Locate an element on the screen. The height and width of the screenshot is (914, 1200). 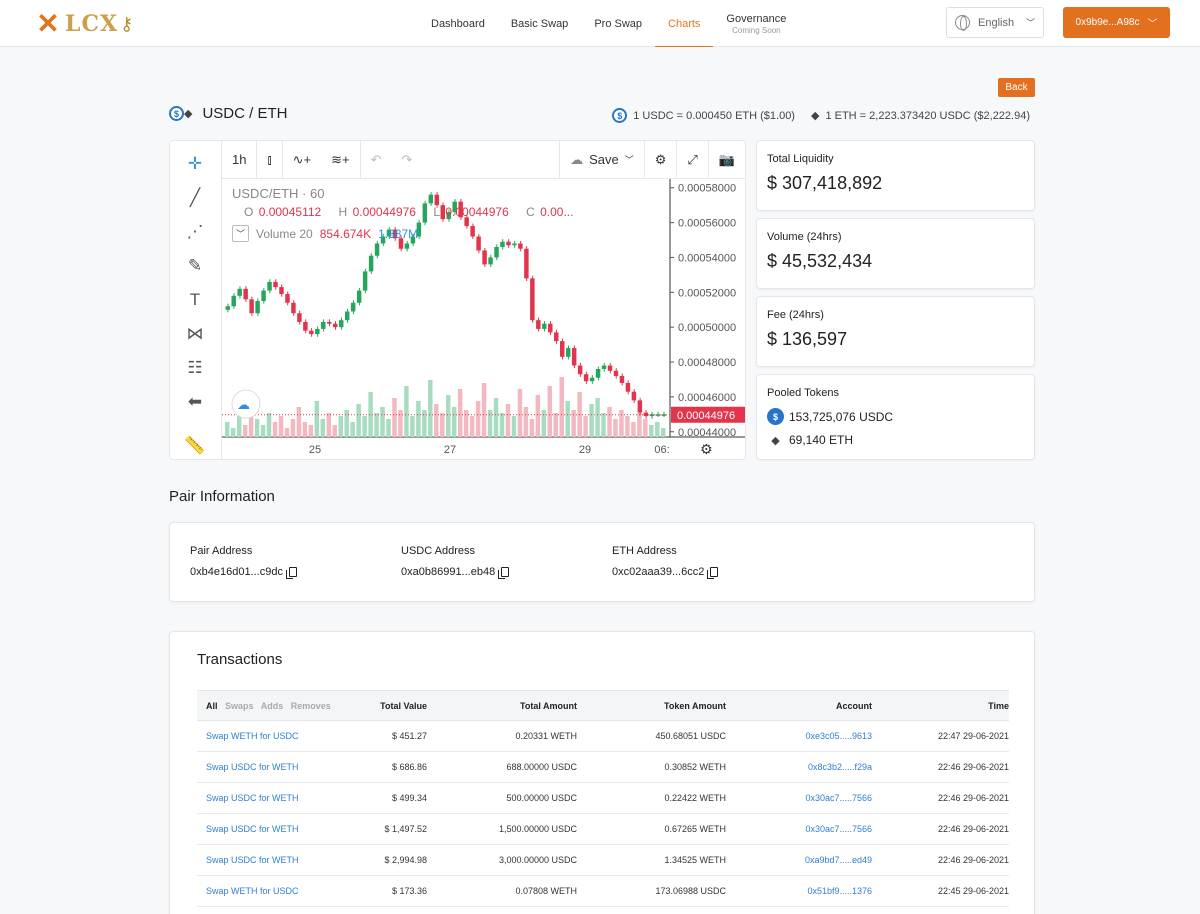
wallet-button: 0x9b9e...A98c ﹀ is located at coordinates (1116, 22).